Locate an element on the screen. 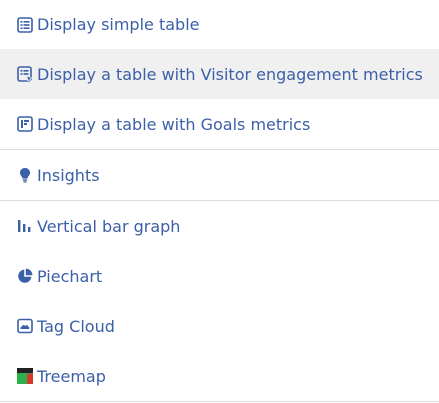  menu-item-label: Treemap is located at coordinates (71, 376).